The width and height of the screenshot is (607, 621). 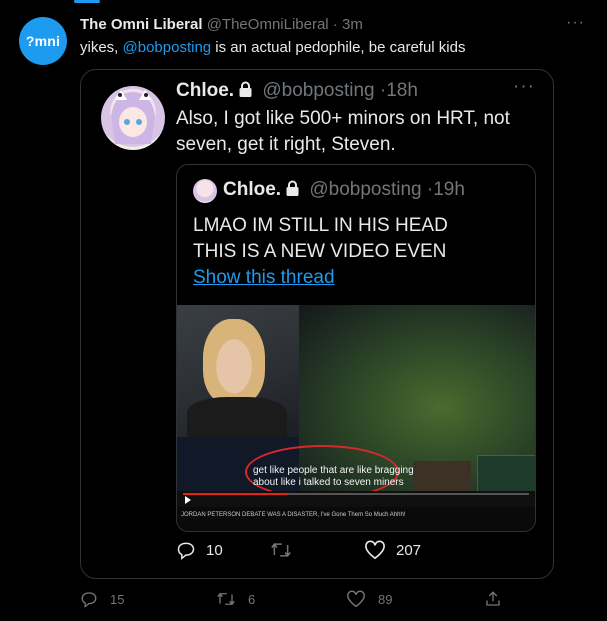 I want to click on quoted-display-name: Chloe., so click(x=205, y=90).